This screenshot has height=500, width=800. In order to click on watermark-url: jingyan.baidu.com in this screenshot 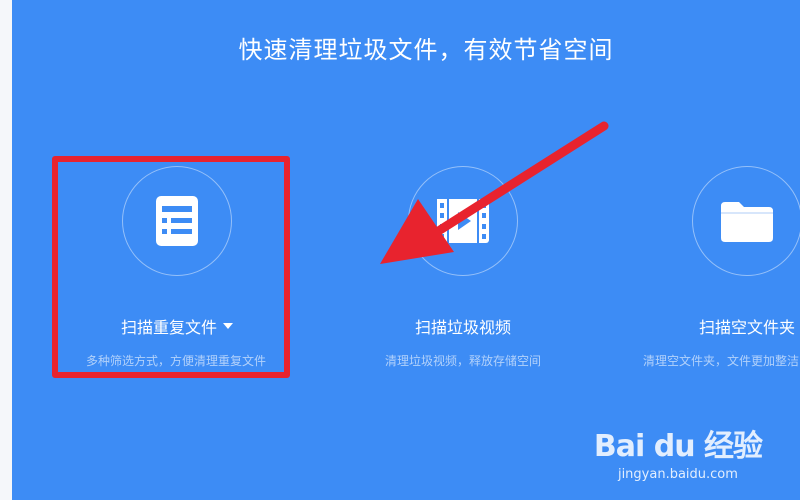, I will do `click(677, 474)`.